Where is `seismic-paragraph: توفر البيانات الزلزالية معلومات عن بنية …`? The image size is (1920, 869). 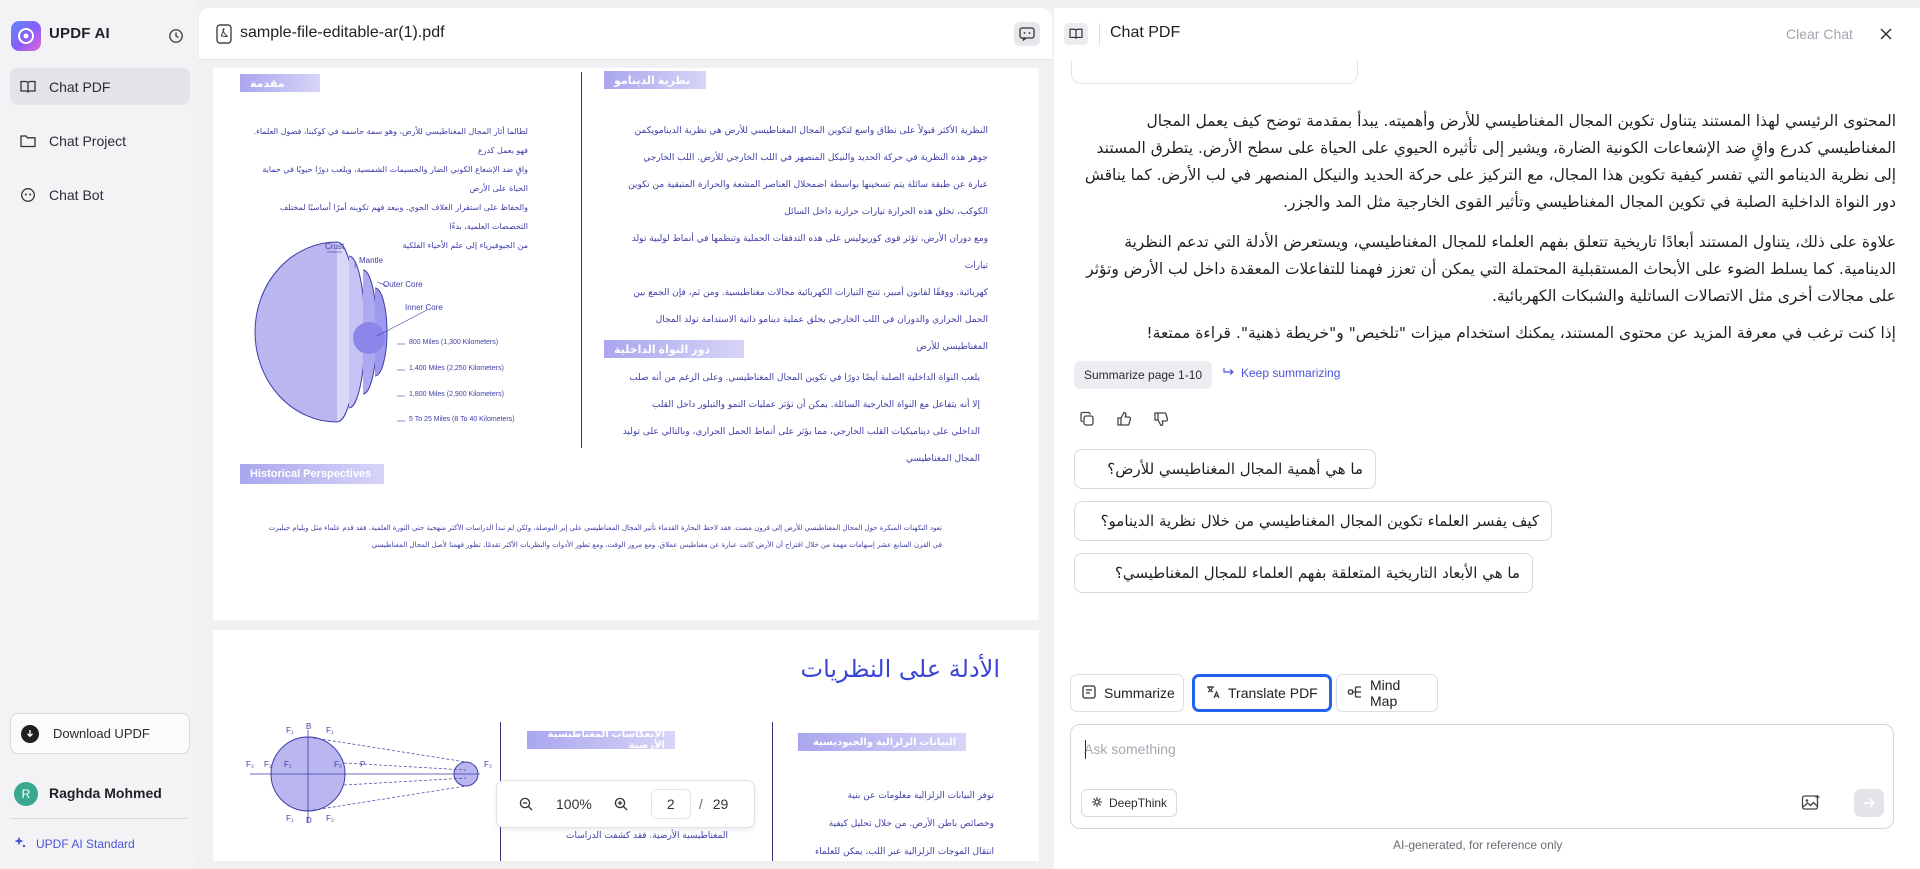
seismic-paragraph: توفر البيانات الزلزالية معلومات عن بنية … is located at coordinates (897, 824).